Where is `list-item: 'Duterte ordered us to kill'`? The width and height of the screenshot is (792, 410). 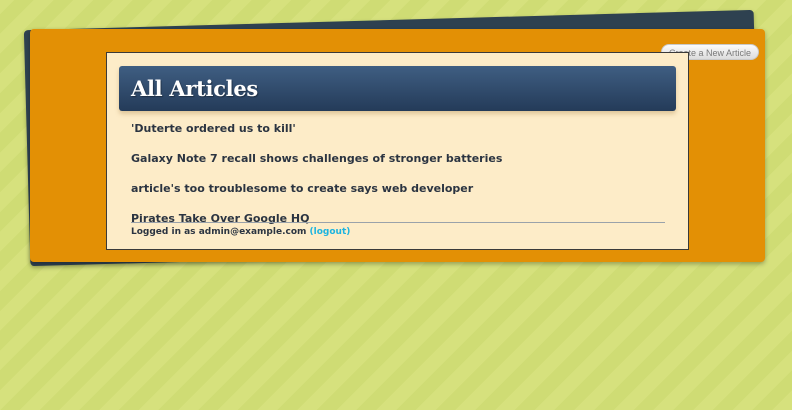 list-item: 'Duterte ordered us to kill' is located at coordinates (316, 134).